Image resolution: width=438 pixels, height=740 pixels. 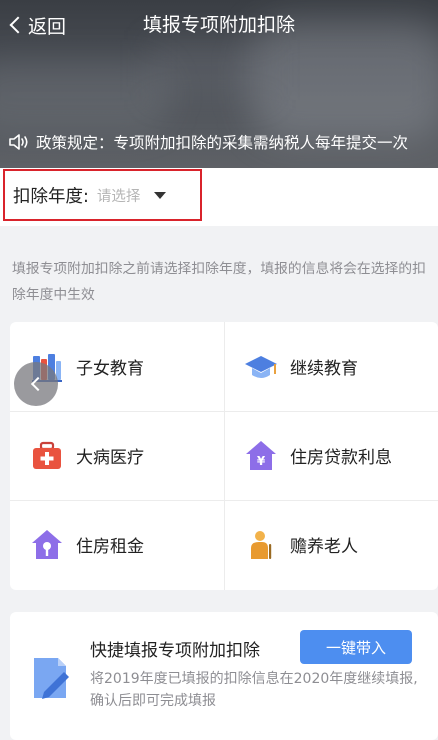 I want to click on category-mortgage-interest: ¥ 住房贷款利息, so click(x=331, y=455).